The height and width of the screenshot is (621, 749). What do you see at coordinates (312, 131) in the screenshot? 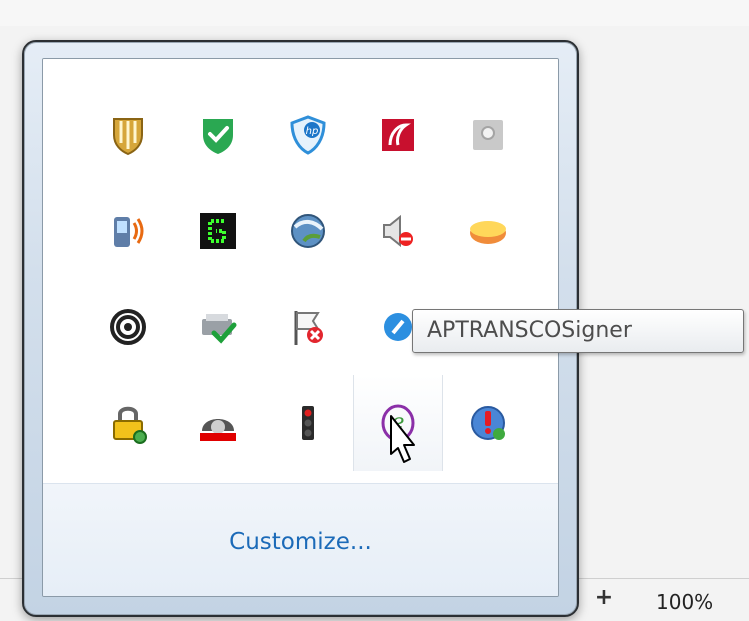
I see `svg-text: hp` at bounding box center [312, 131].